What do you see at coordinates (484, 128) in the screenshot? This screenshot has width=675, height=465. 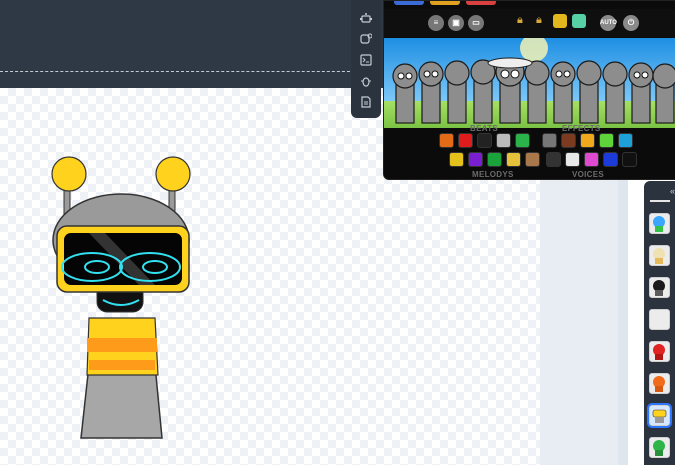 I see `beats-label: BEATS` at bounding box center [484, 128].